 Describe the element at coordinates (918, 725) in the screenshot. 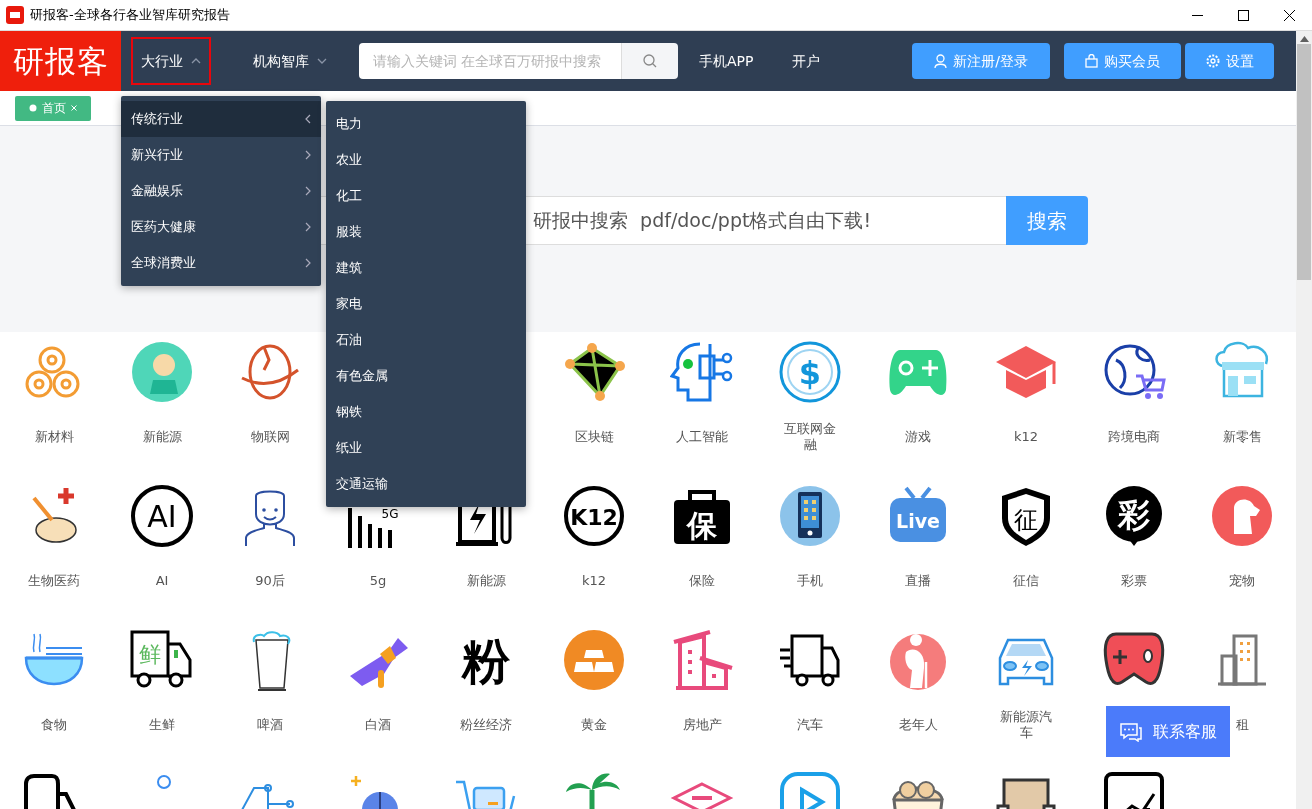

I see `topic-label: 老年人` at that location.